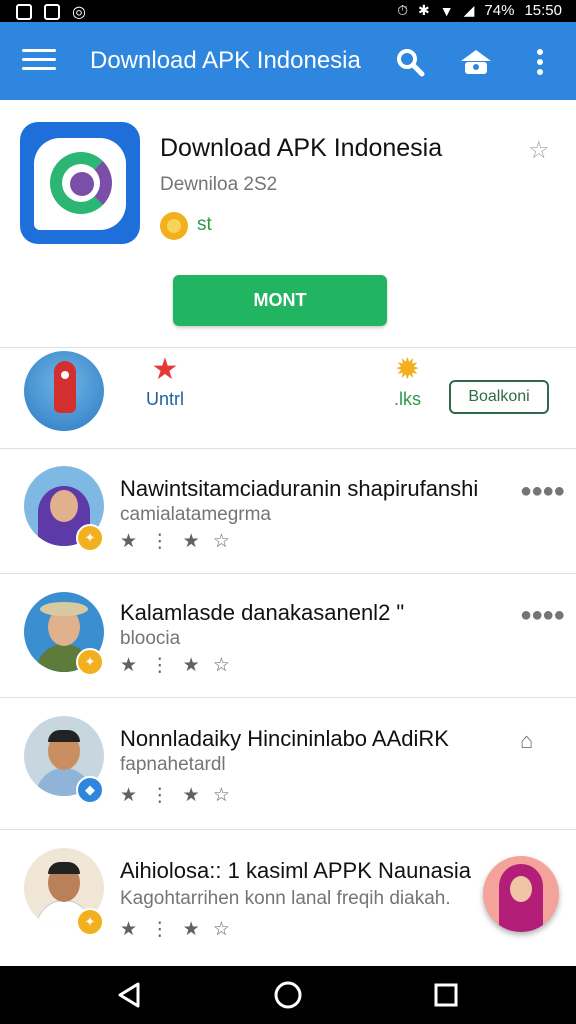 The width and height of the screenshot is (576, 1024). I want to click on battery-level: 74%, so click(499, 10).